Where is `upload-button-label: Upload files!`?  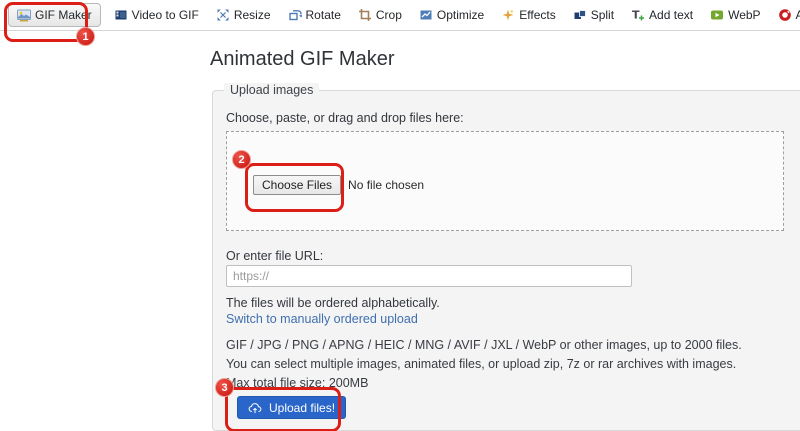
upload-button-label: Upload files! is located at coordinates (302, 407).